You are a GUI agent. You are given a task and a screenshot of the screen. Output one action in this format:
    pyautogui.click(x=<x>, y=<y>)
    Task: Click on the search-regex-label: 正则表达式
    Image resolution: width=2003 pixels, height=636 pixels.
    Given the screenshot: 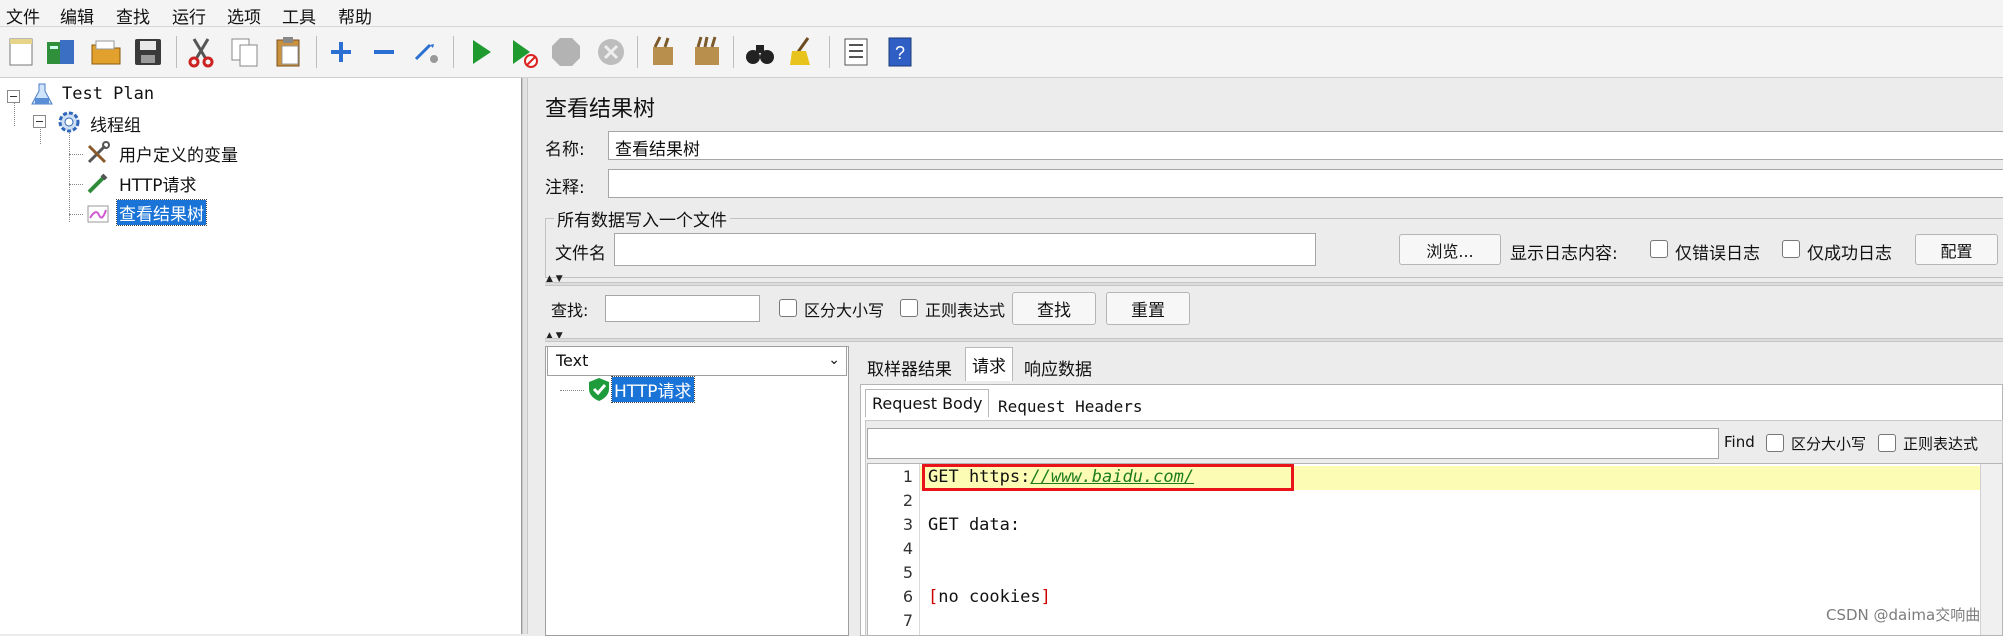 What is the action you would take?
    pyautogui.click(x=965, y=310)
    